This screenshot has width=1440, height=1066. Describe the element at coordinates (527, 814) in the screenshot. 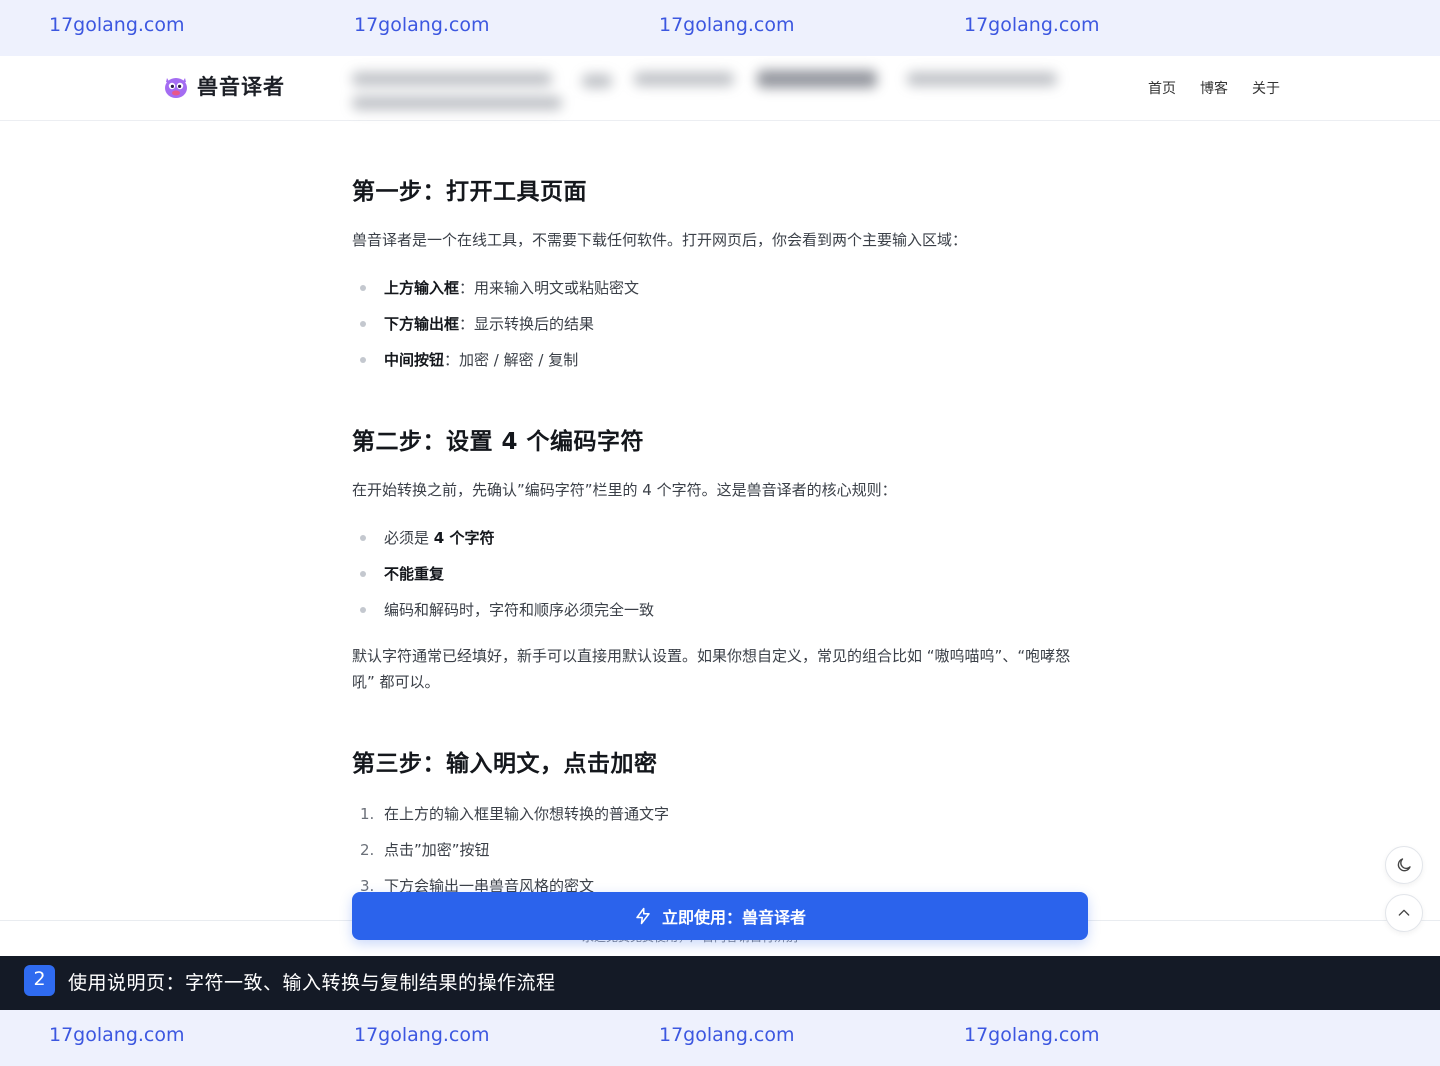

I see `list-item-text: 在上方的输入框里输入你想转换的普通文字` at that location.